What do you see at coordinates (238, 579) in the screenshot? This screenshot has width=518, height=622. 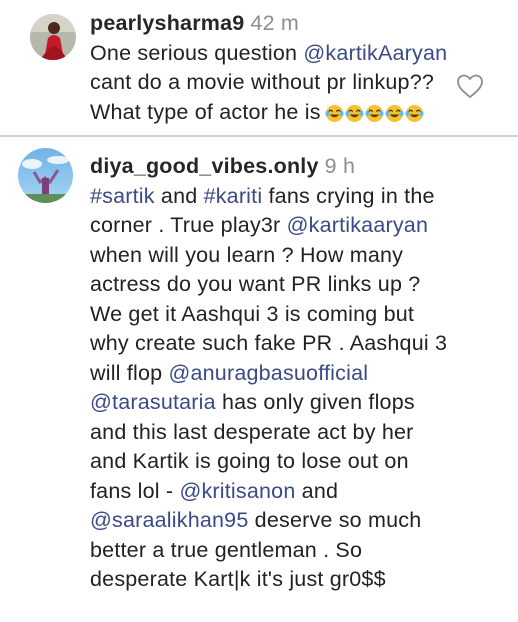 I see `comment-text-line: desperate Kart|k it's just gr0$$` at bounding box center [238, 579].